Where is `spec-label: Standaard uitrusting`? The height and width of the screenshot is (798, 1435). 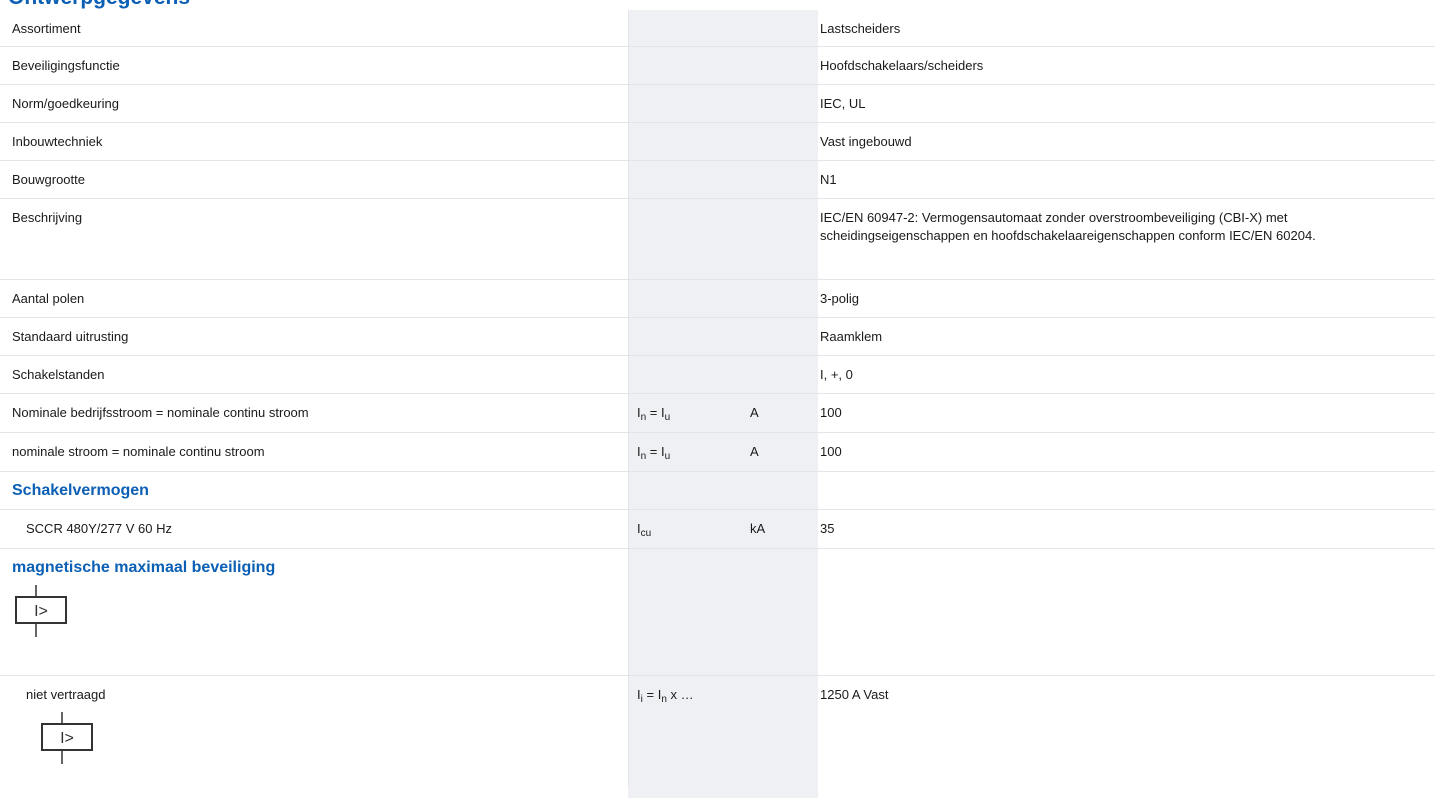
spec-label: Standaard uitrusting is located at coordinates (70, 336).